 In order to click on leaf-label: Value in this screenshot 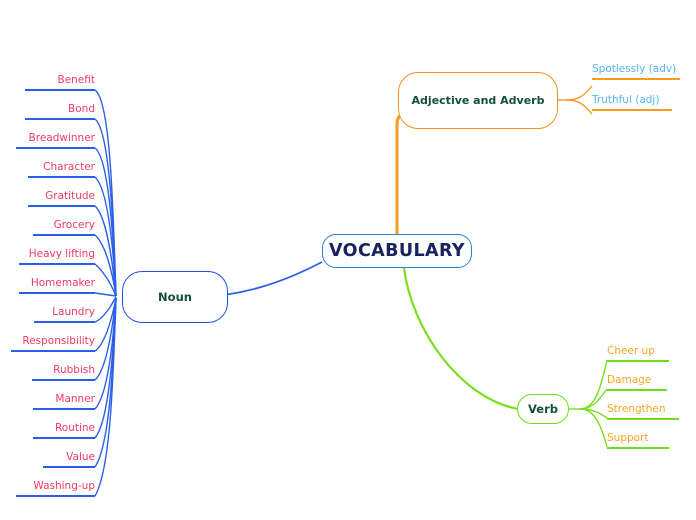, I will do `click(80, 457)`.